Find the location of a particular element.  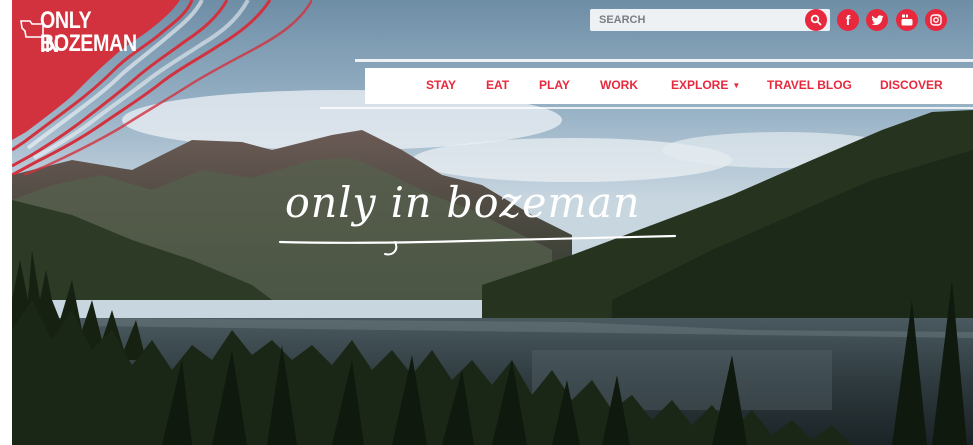

instagram-icon is located at coordinates (936, 20).